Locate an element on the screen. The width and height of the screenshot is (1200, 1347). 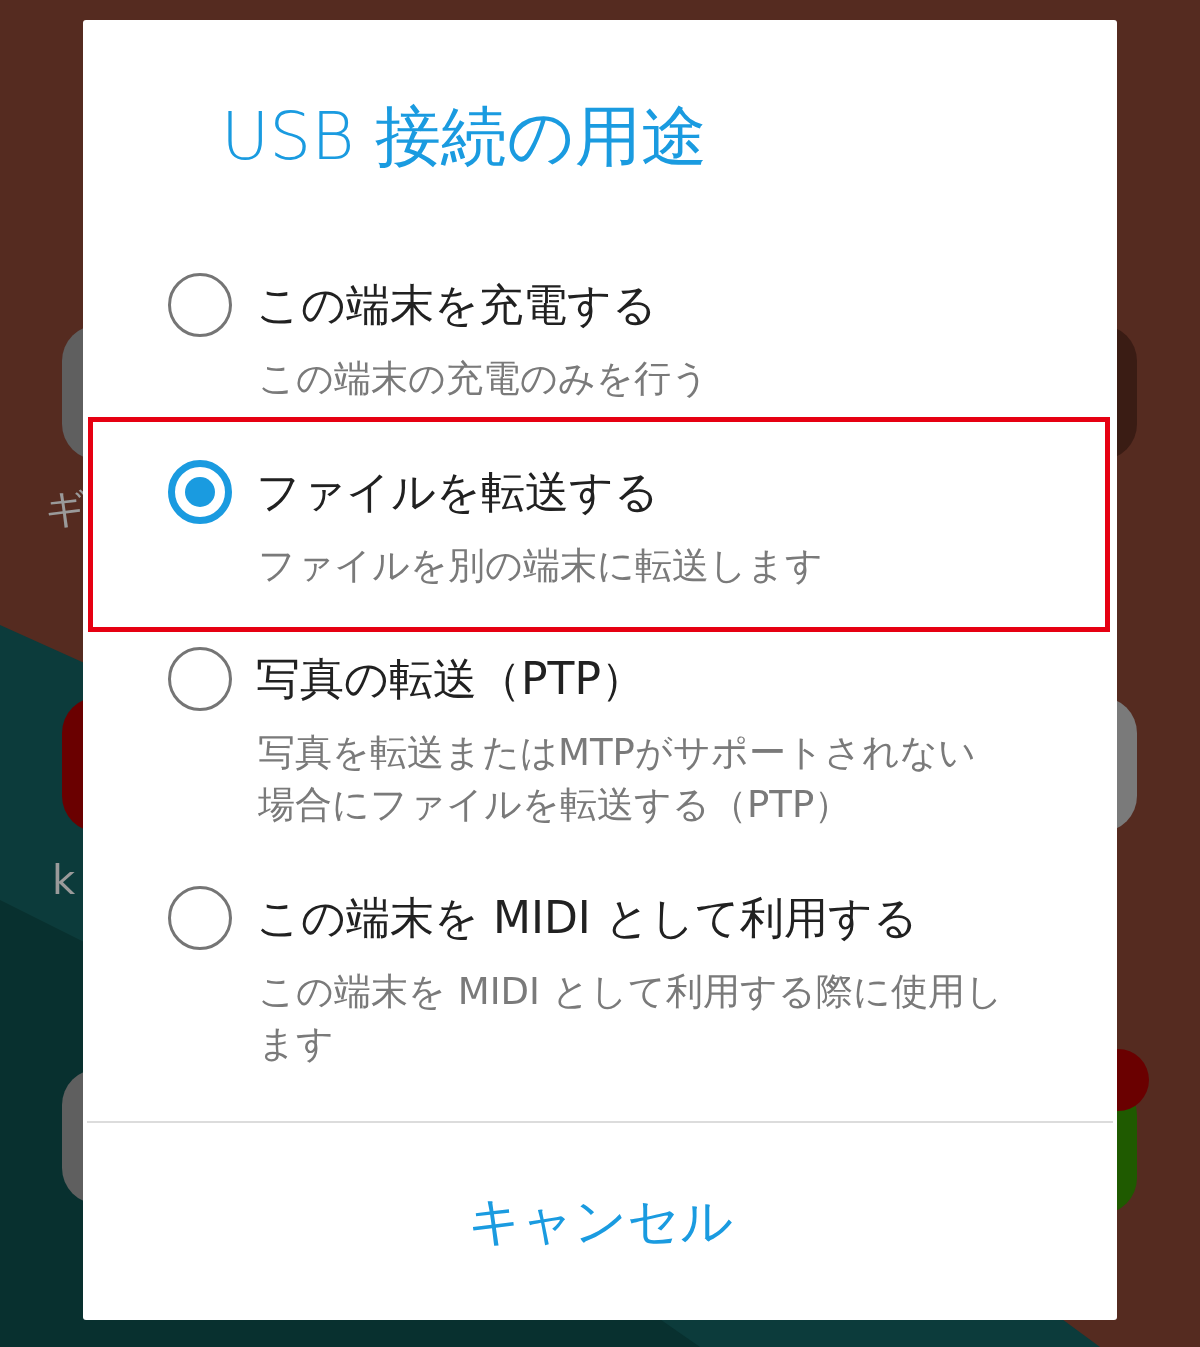
option-label: ファイルを転送する is located at coordinates (681, 492).